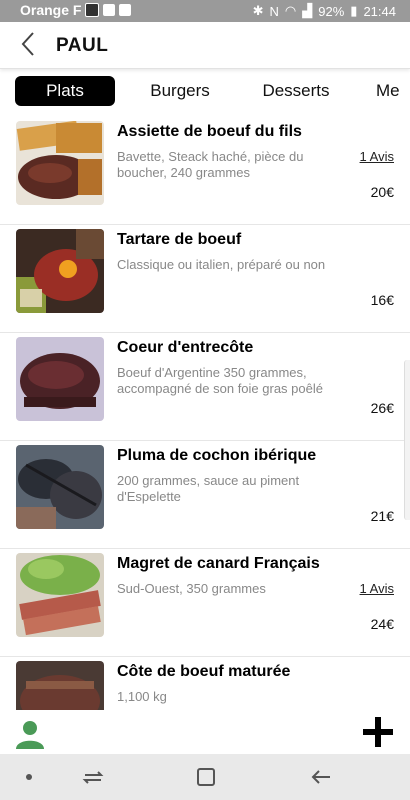 This screenshot has height=800, width=410. I want to click on app-notification-icon, so click(92, 10).